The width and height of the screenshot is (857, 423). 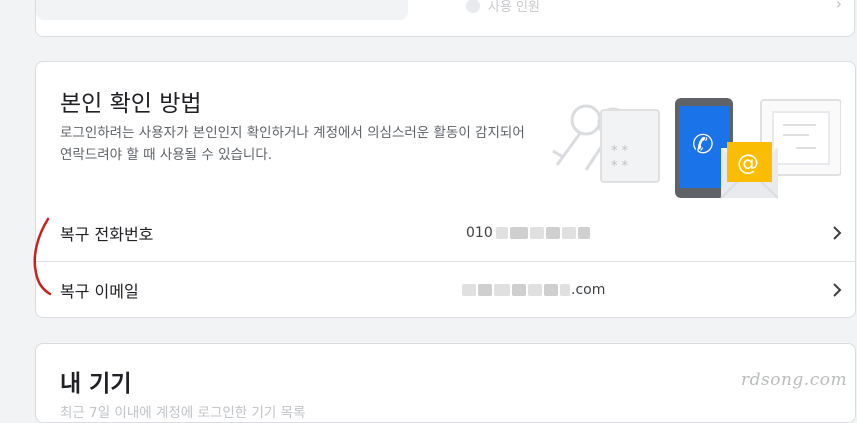 What do you see at coordinates (473, 6) in the screenshot?
I see `account-icon` at bounding box center [473, 6].